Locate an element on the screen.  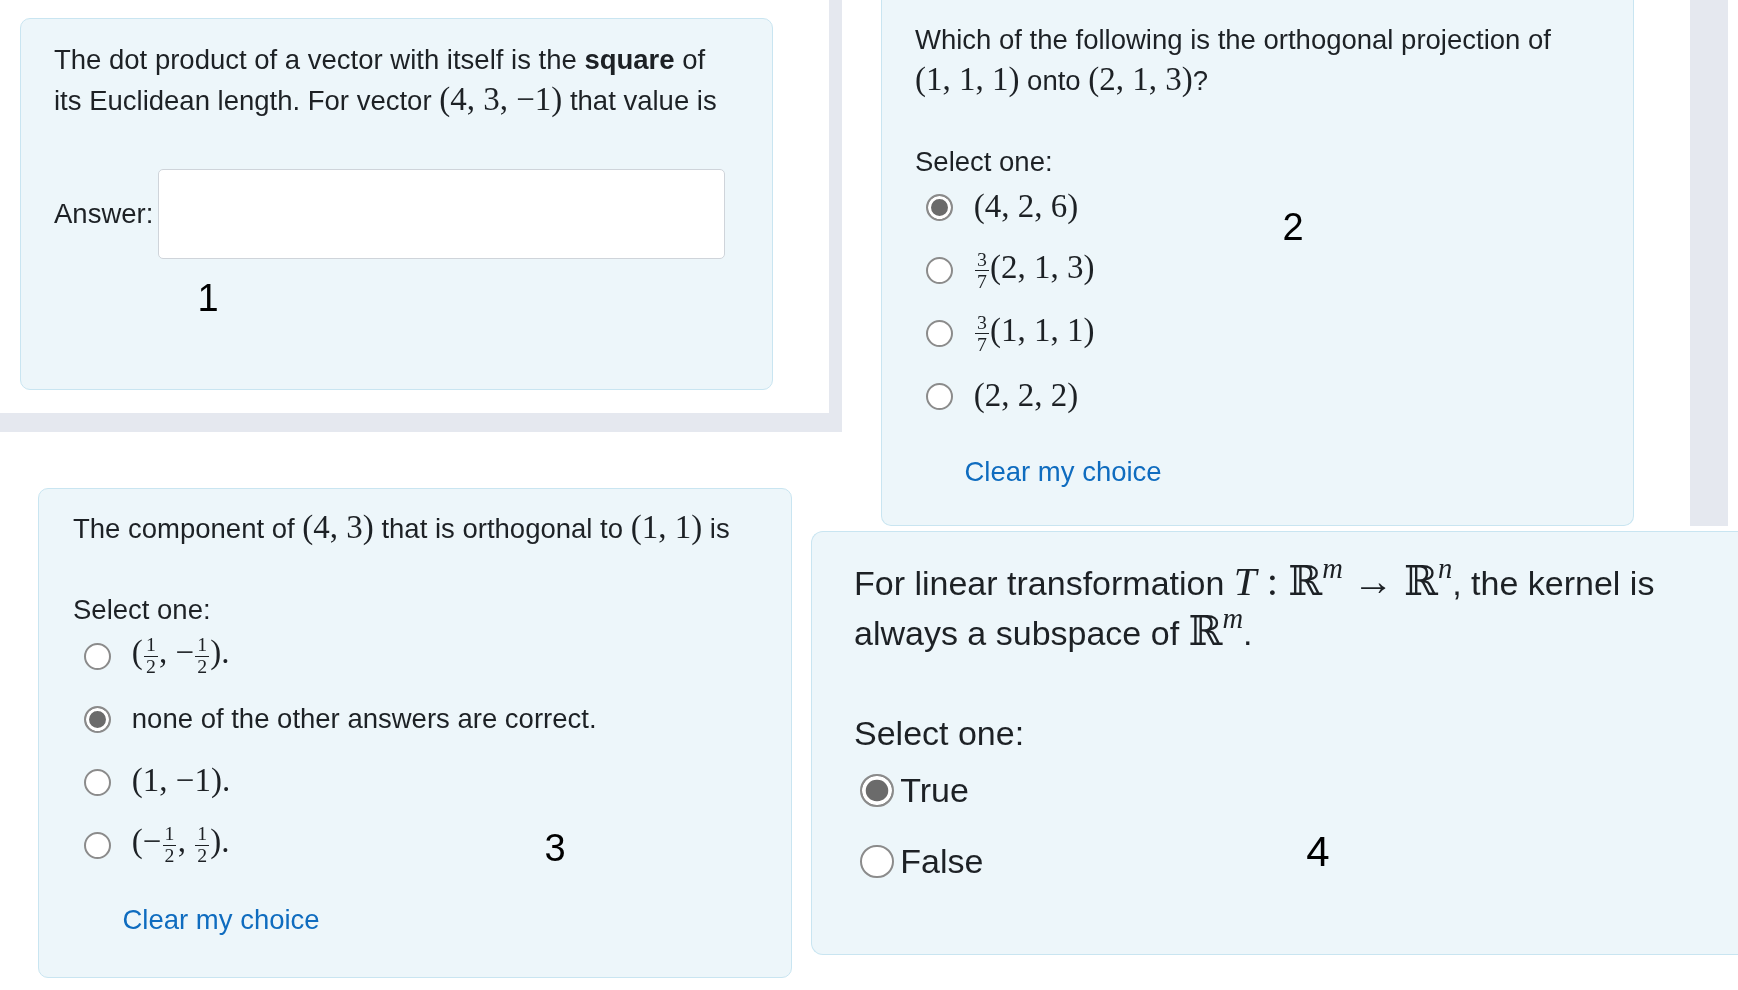
option-label: (1, −1). is located at coordinates (181, 782).